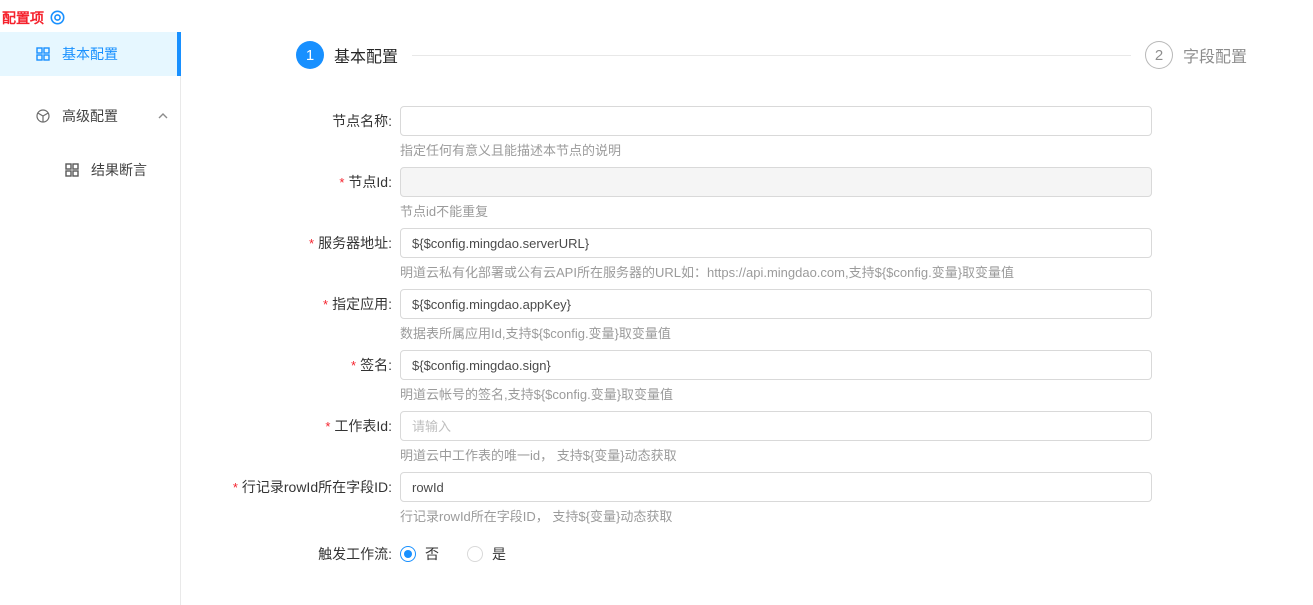 This screenshot has width=1313, height=605. I want to click on sidebar-item-result-assert: 结果断言, so click(90, 170).